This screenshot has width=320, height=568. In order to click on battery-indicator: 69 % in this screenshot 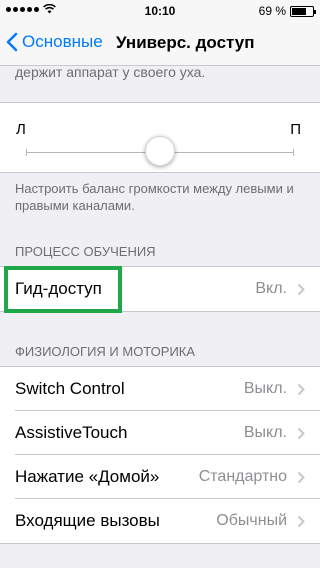, I will do `click(287, 11)`.